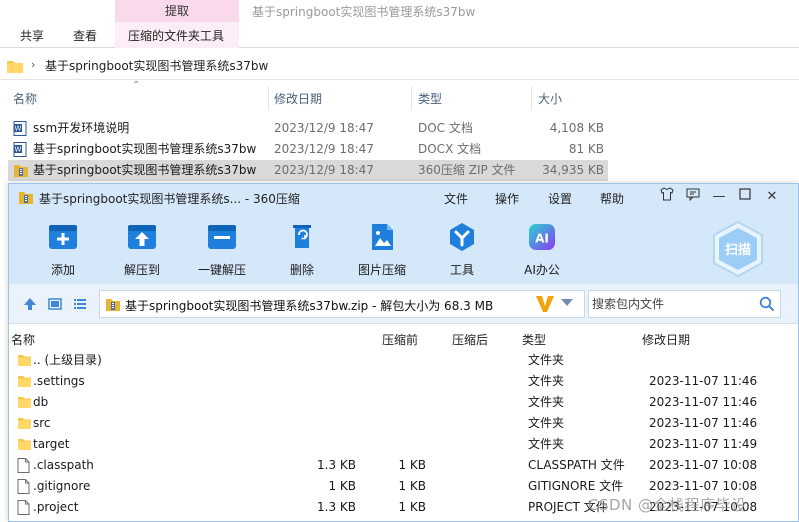 The image size is (799, 522). I want to click on search-icon, so click(767, 305).